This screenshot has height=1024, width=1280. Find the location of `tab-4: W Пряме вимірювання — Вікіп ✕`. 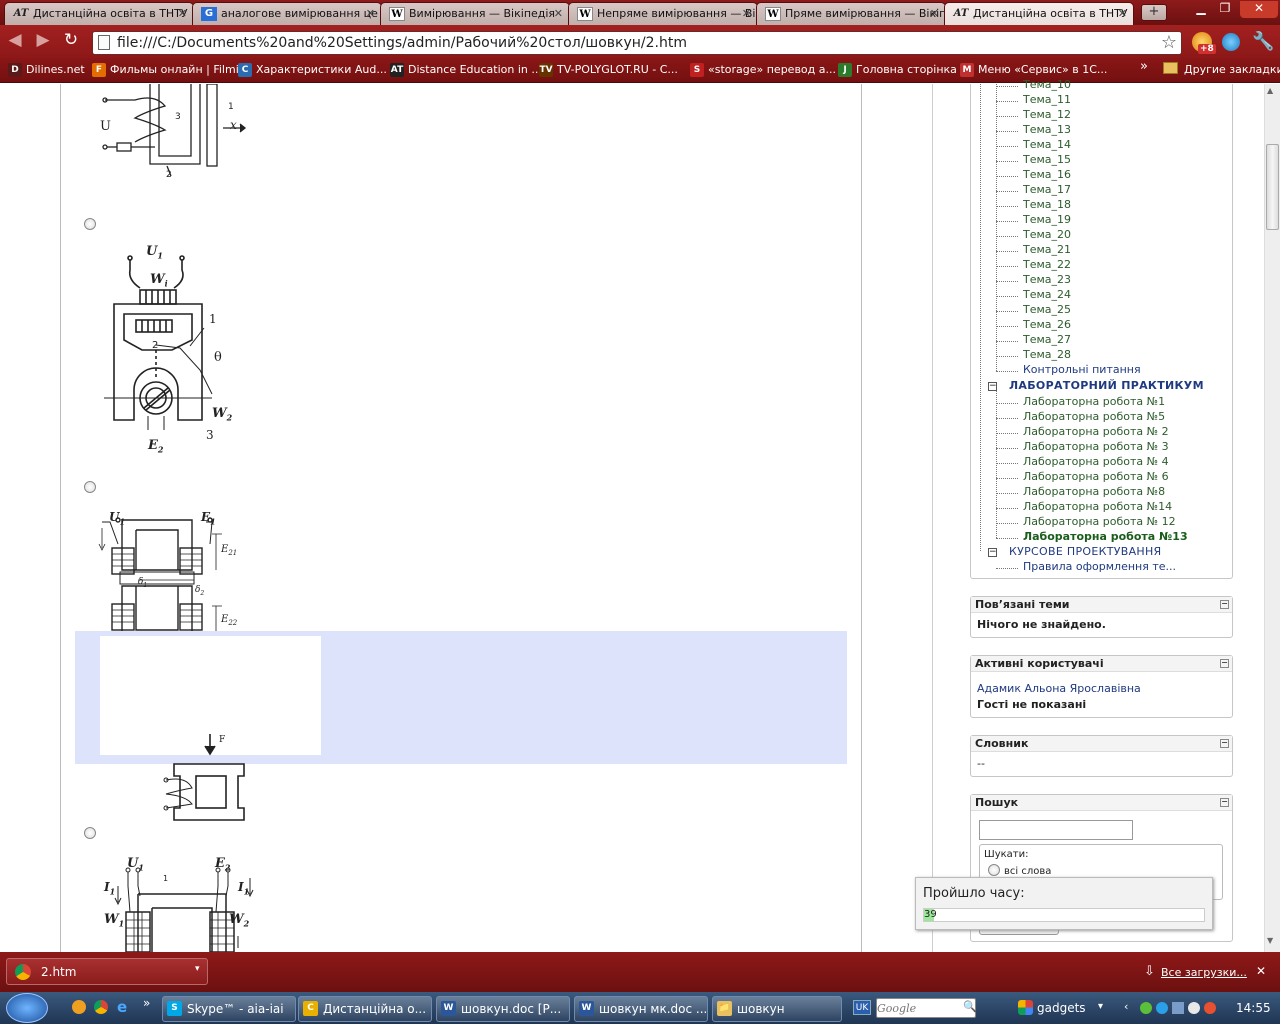

tab-4: W Пряме вимірювання — Вікіп ✕ is located at coordinates (851, 13).